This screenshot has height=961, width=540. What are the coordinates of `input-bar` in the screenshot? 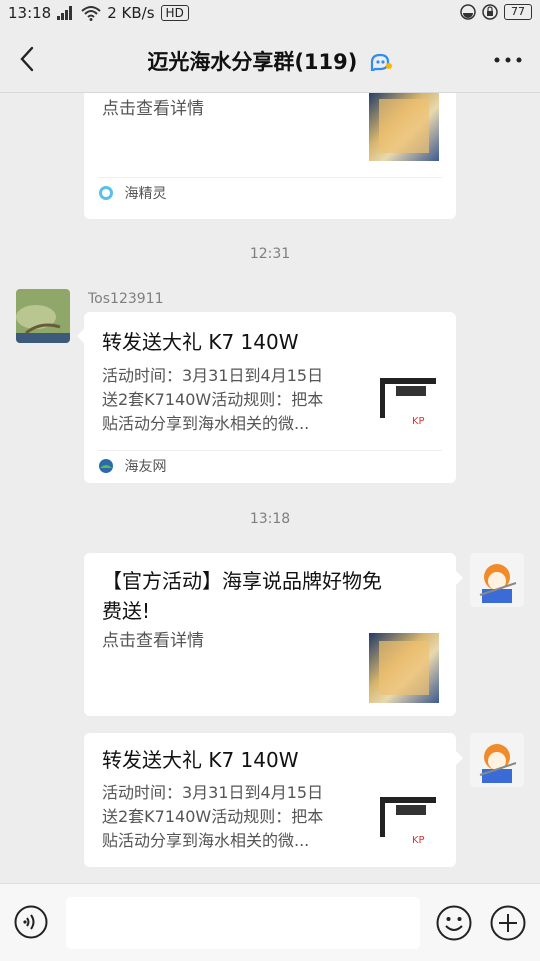 It's located at (270, 922).